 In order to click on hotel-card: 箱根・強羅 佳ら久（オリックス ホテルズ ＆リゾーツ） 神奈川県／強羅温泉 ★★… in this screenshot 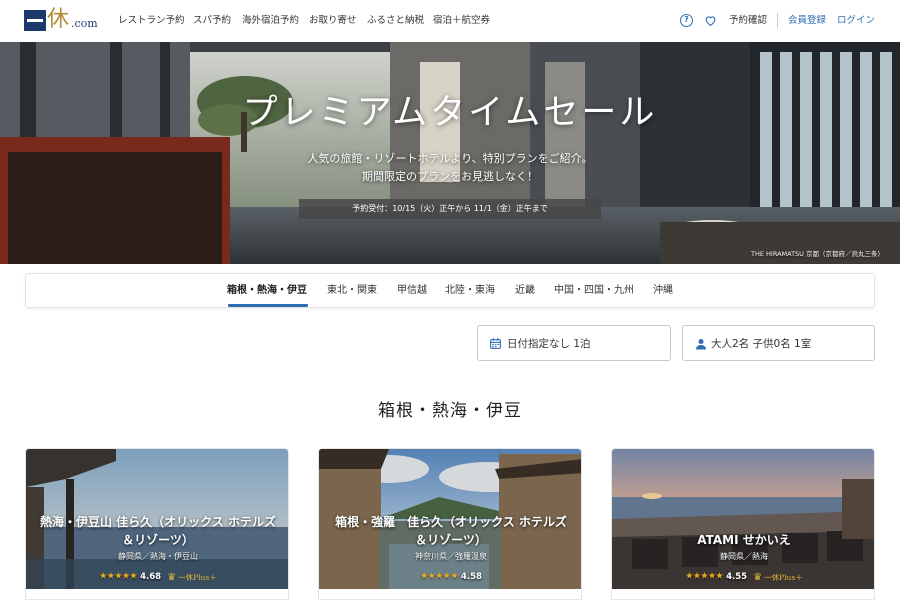, I will do `click(450, 524)`.